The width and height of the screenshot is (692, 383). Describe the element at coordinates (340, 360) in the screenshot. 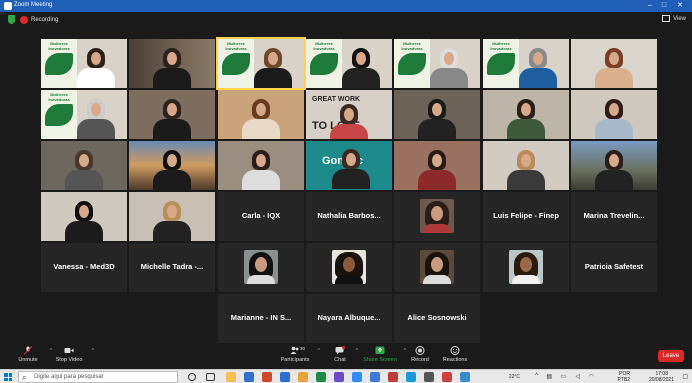

I see `chat-label: Chat` at that location.